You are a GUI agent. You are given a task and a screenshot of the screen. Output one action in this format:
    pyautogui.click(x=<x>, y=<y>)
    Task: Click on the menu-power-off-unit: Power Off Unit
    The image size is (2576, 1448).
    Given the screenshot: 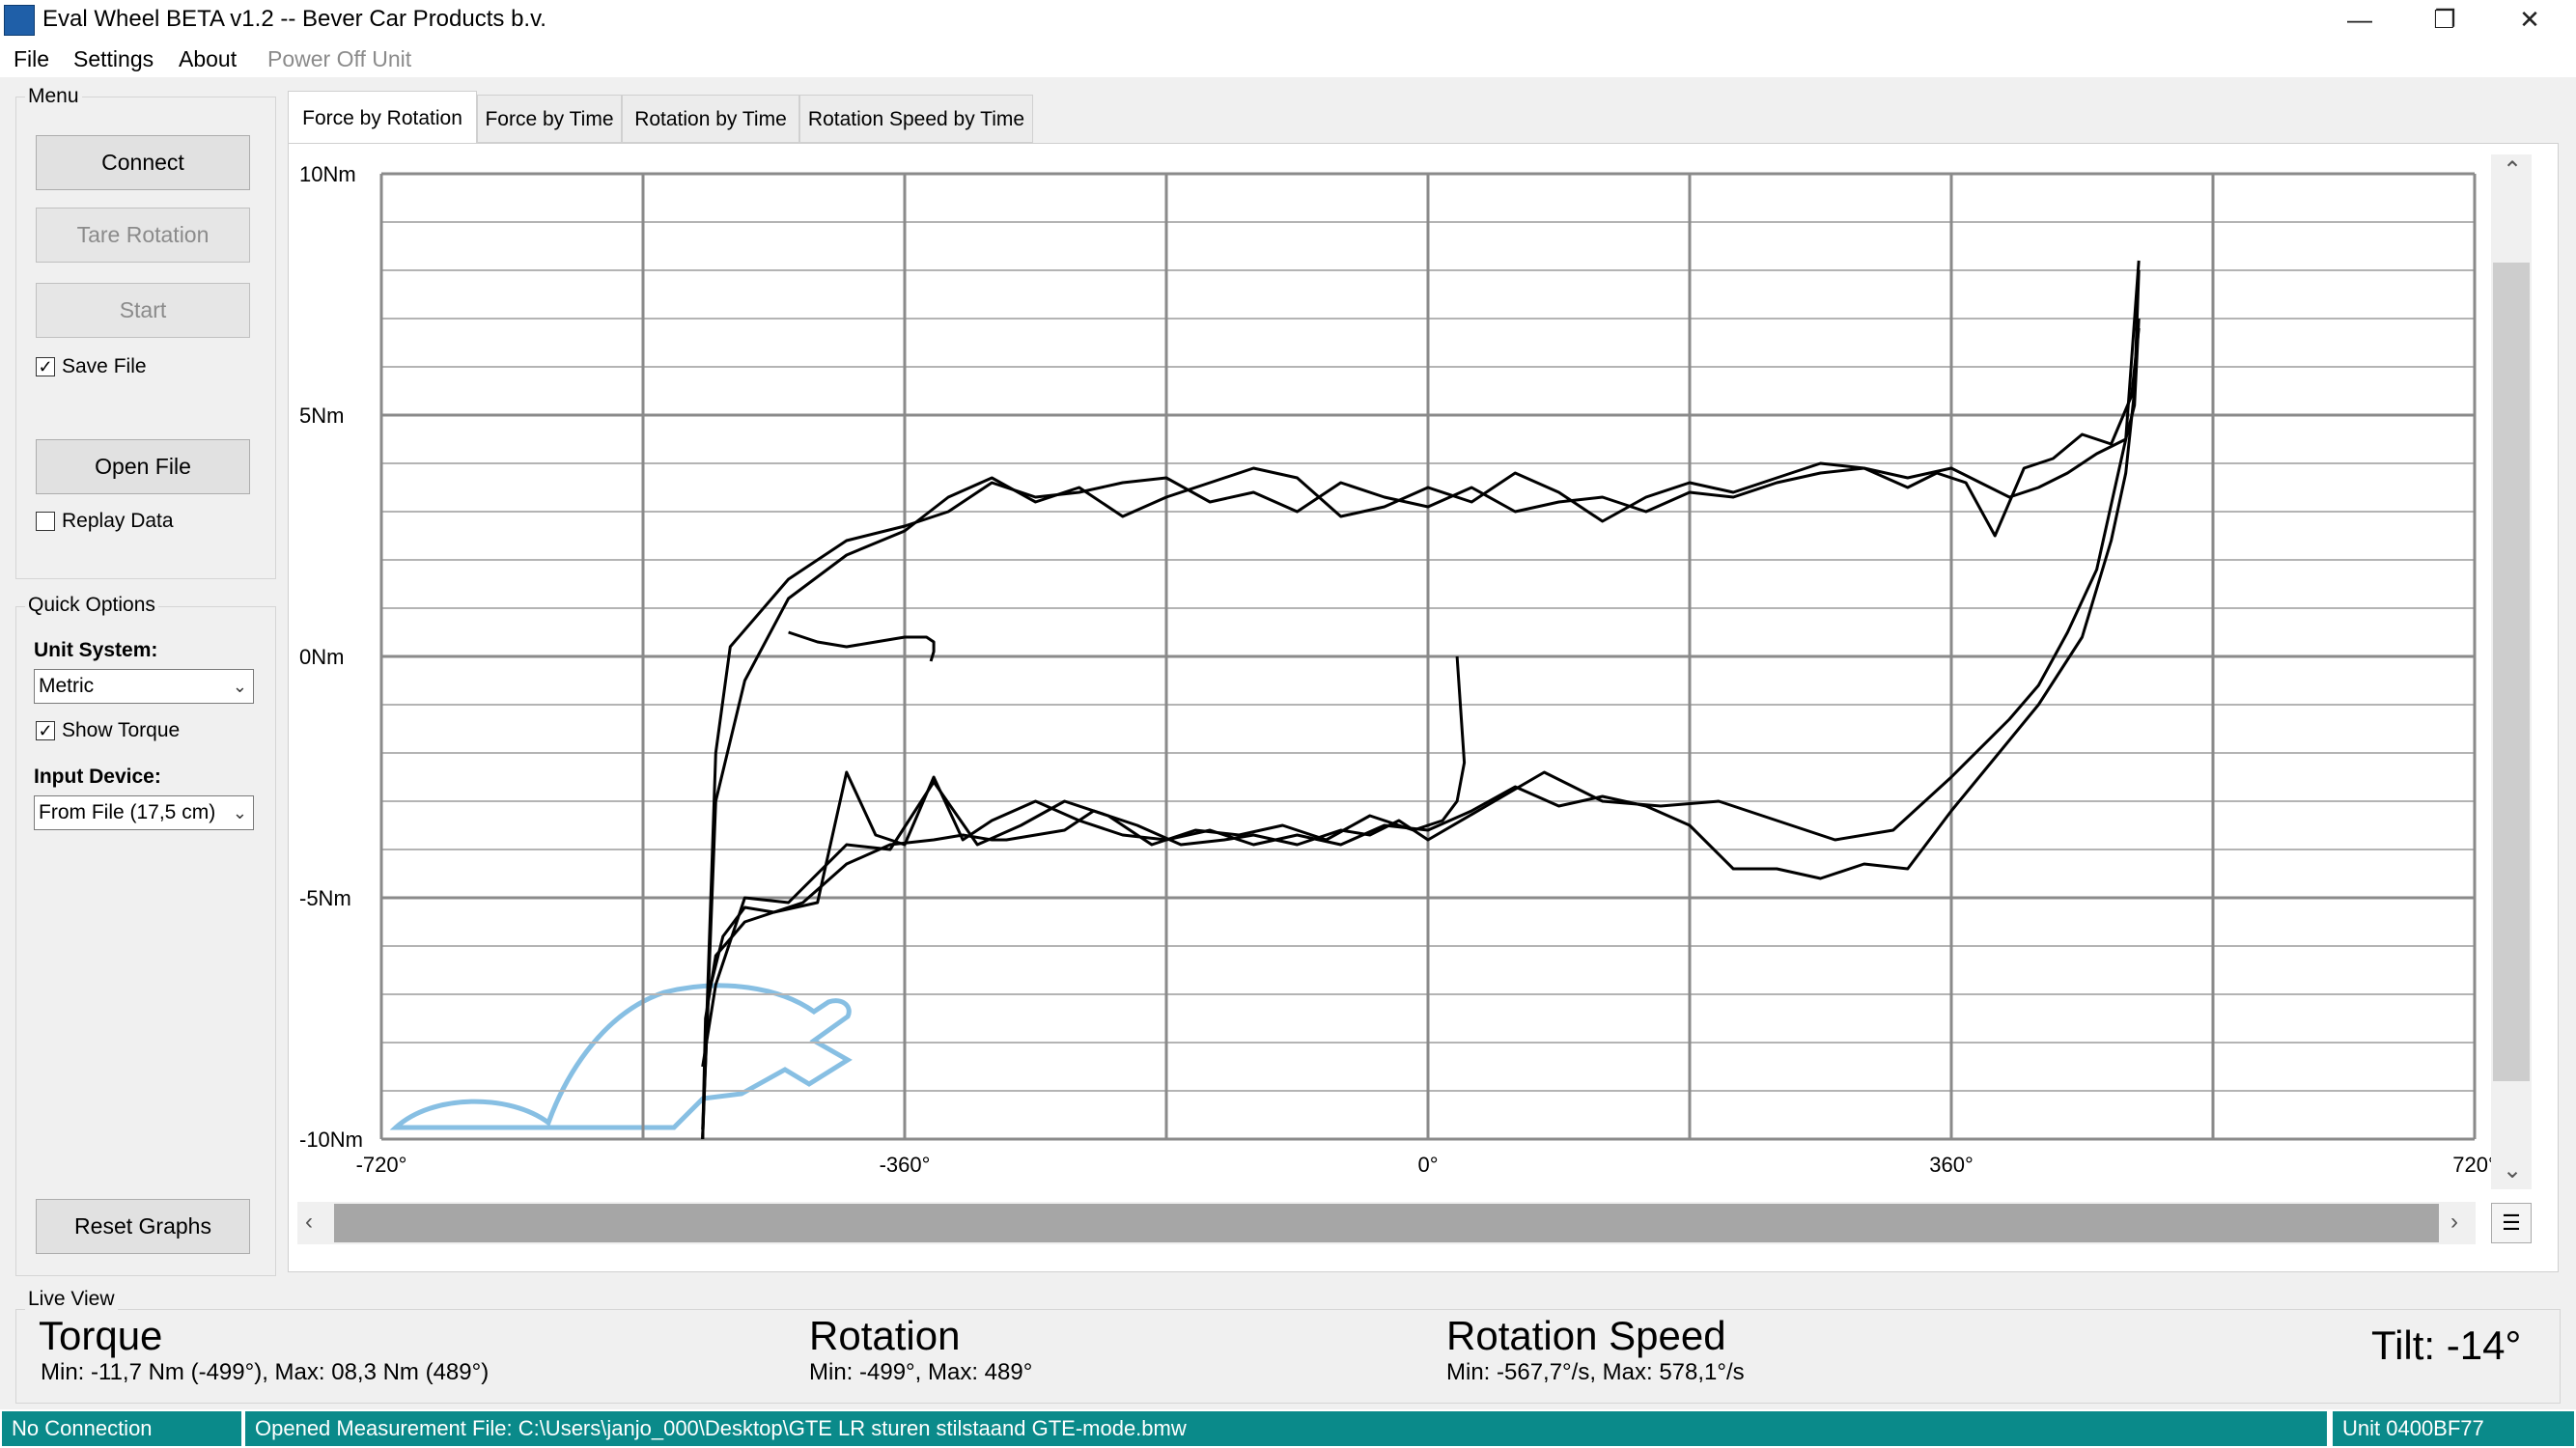 What is the action you would take?
    pyautogui.click(x=339, y=59)
    